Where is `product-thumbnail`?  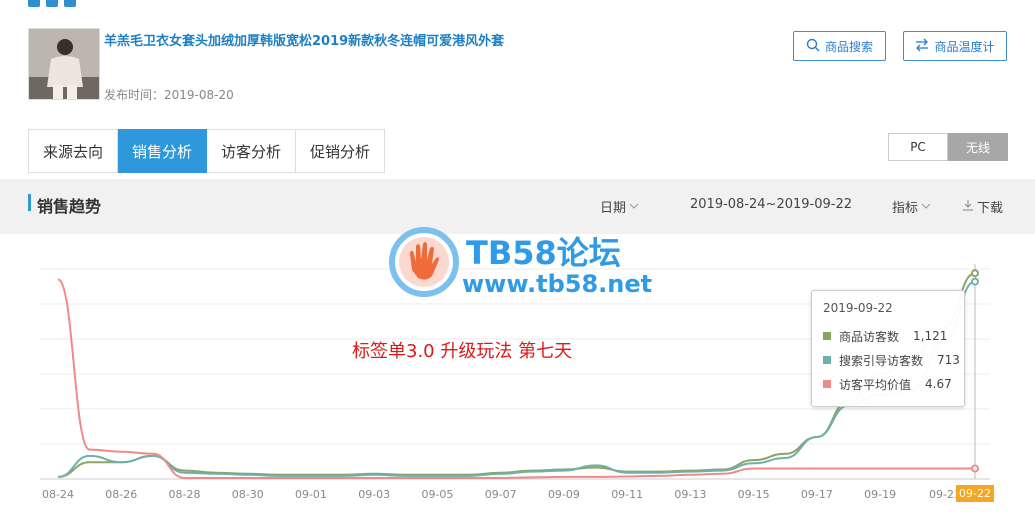
product-thumbnail is located at coordinates (64, 64).